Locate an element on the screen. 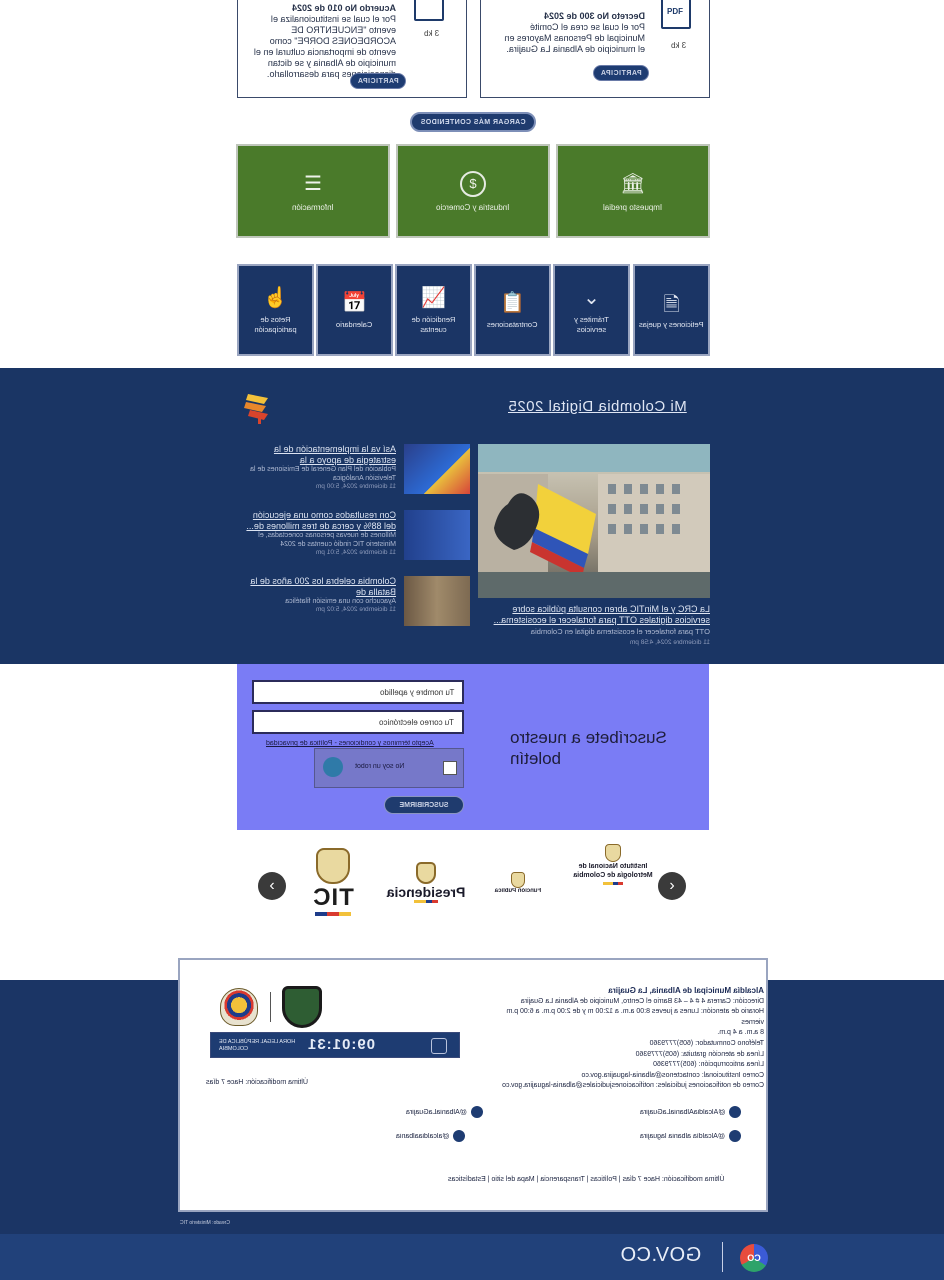 Image resolution: width=944 pixels, height=1280 pixels. file-icon: 🗎 is located at coordinates (671, 305).